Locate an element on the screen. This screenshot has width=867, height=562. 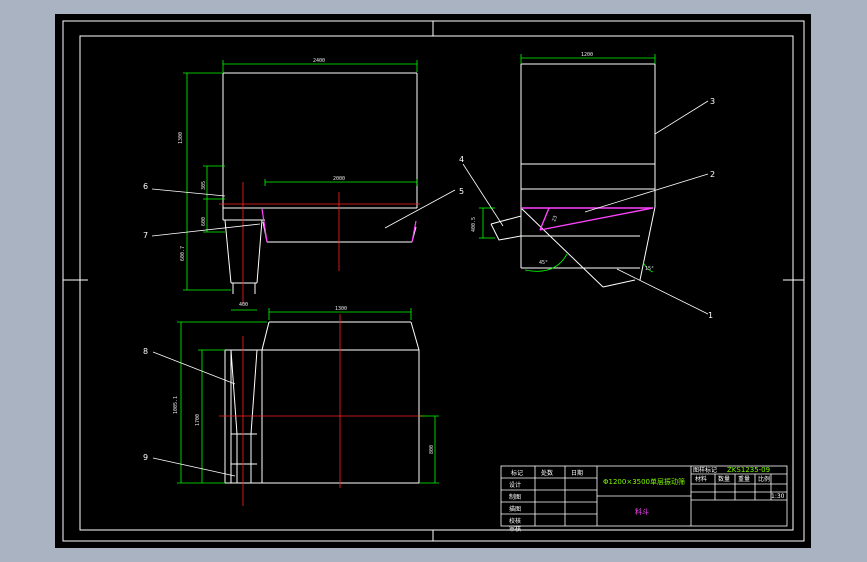
tb-scale-value: 1:30 is located at coordinates (778, 496).